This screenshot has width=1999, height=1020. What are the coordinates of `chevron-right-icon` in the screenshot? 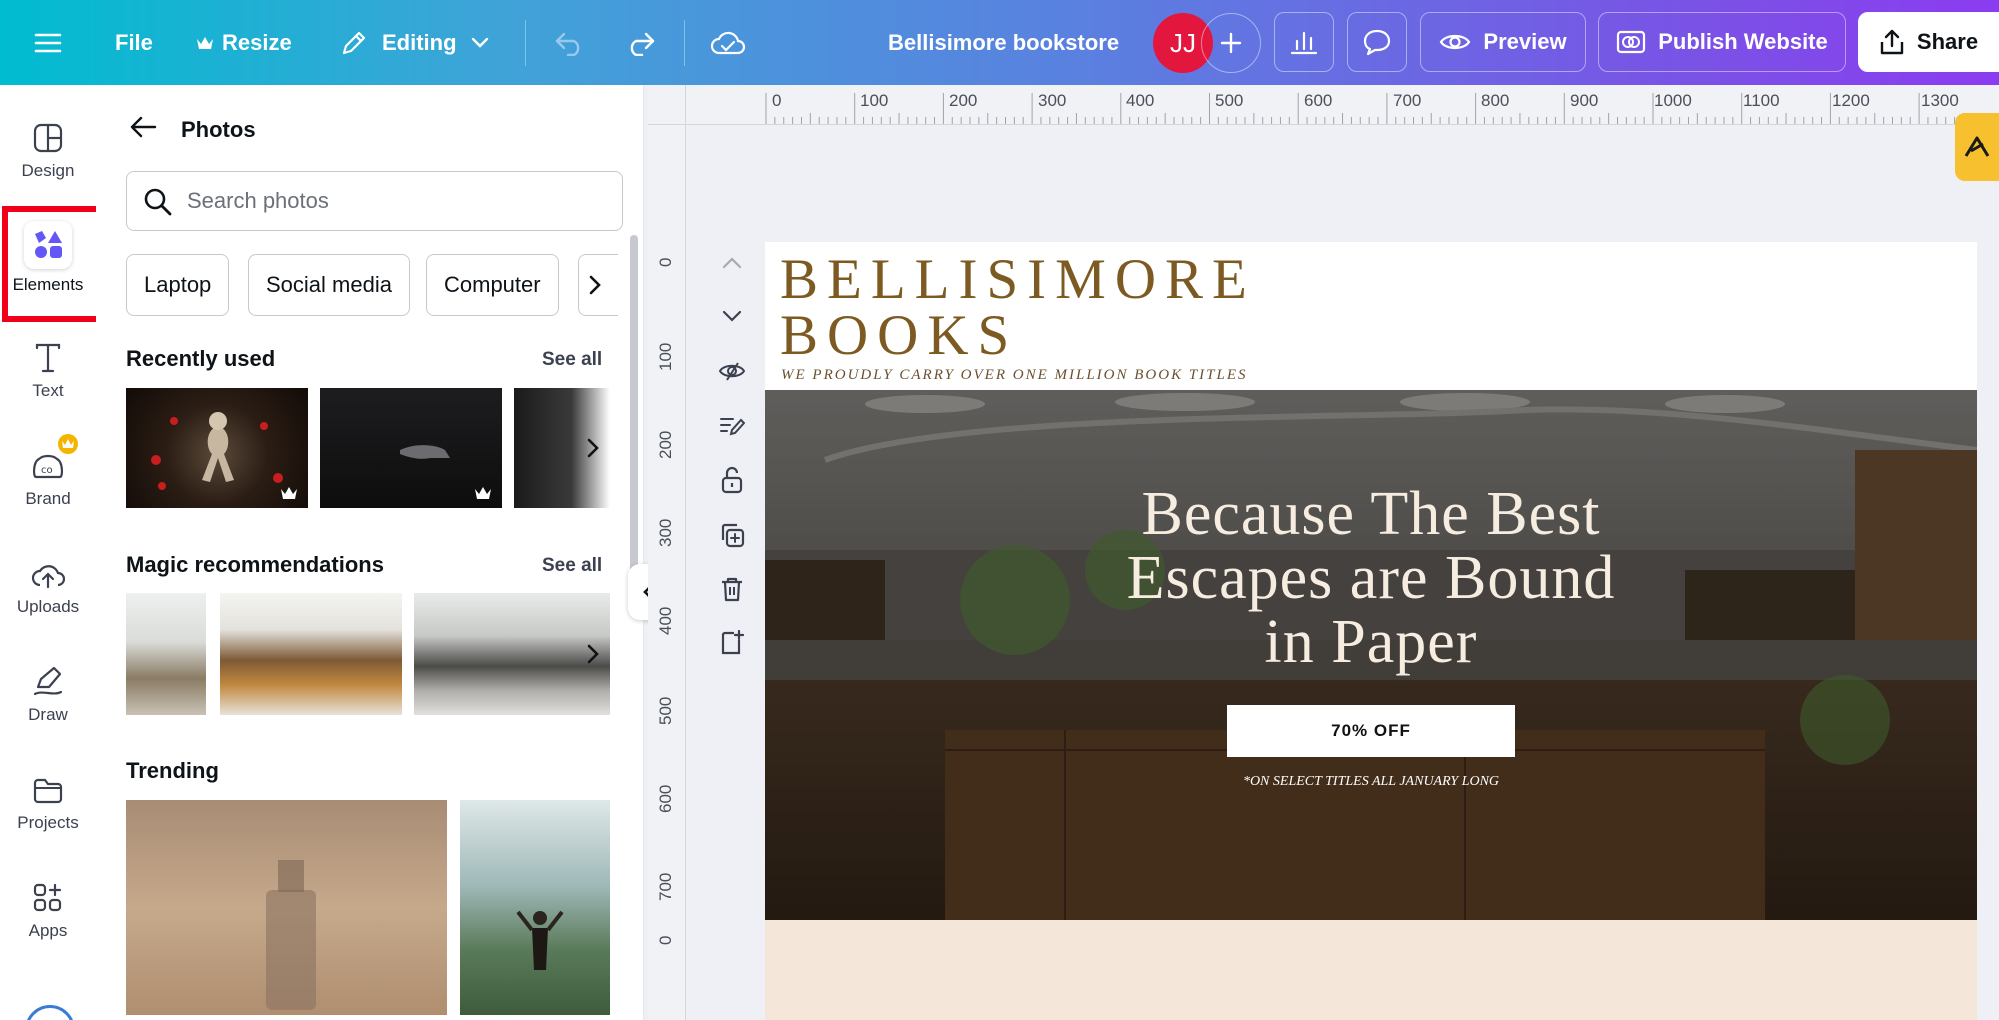 It's located at (595, 285).